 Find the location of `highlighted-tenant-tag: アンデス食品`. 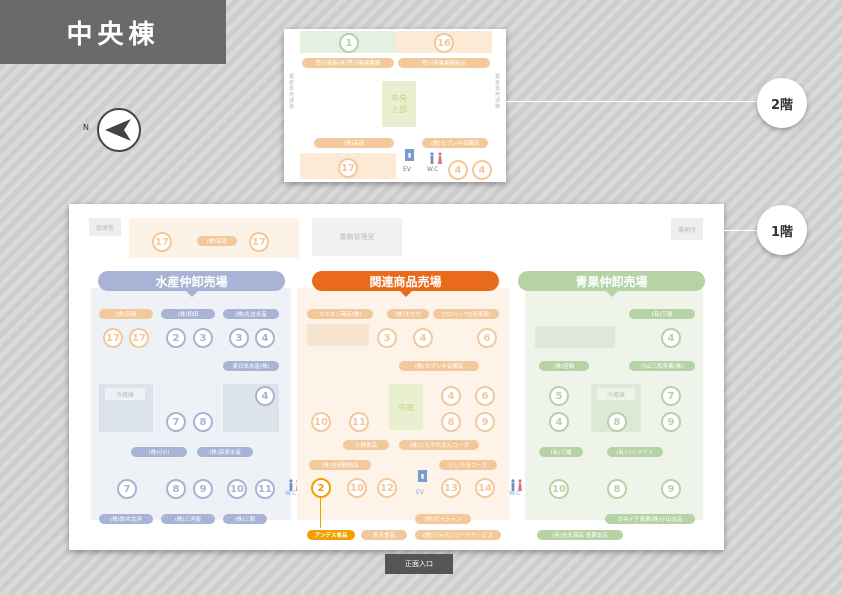

highlighted-tenant-tag: アンデス食品 is located at coordinates (331, 535).